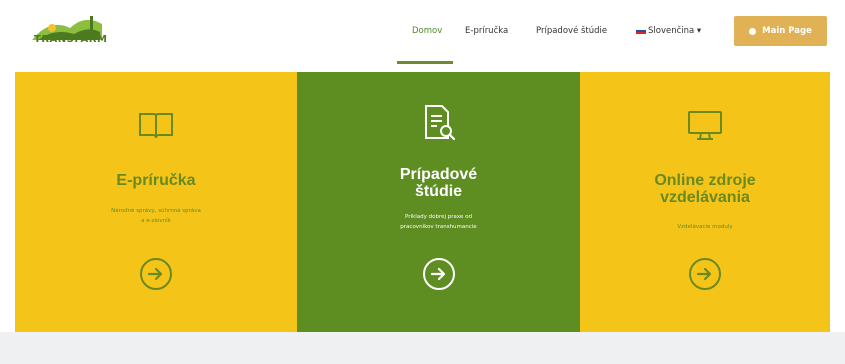 Image resolution: width=845 pixels, height=364 pixels. I want to click on document-search-icon, so click(439, 125).